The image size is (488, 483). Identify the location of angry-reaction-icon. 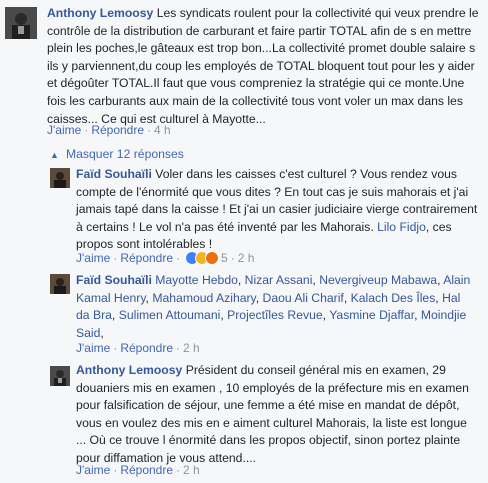
(212, 258).